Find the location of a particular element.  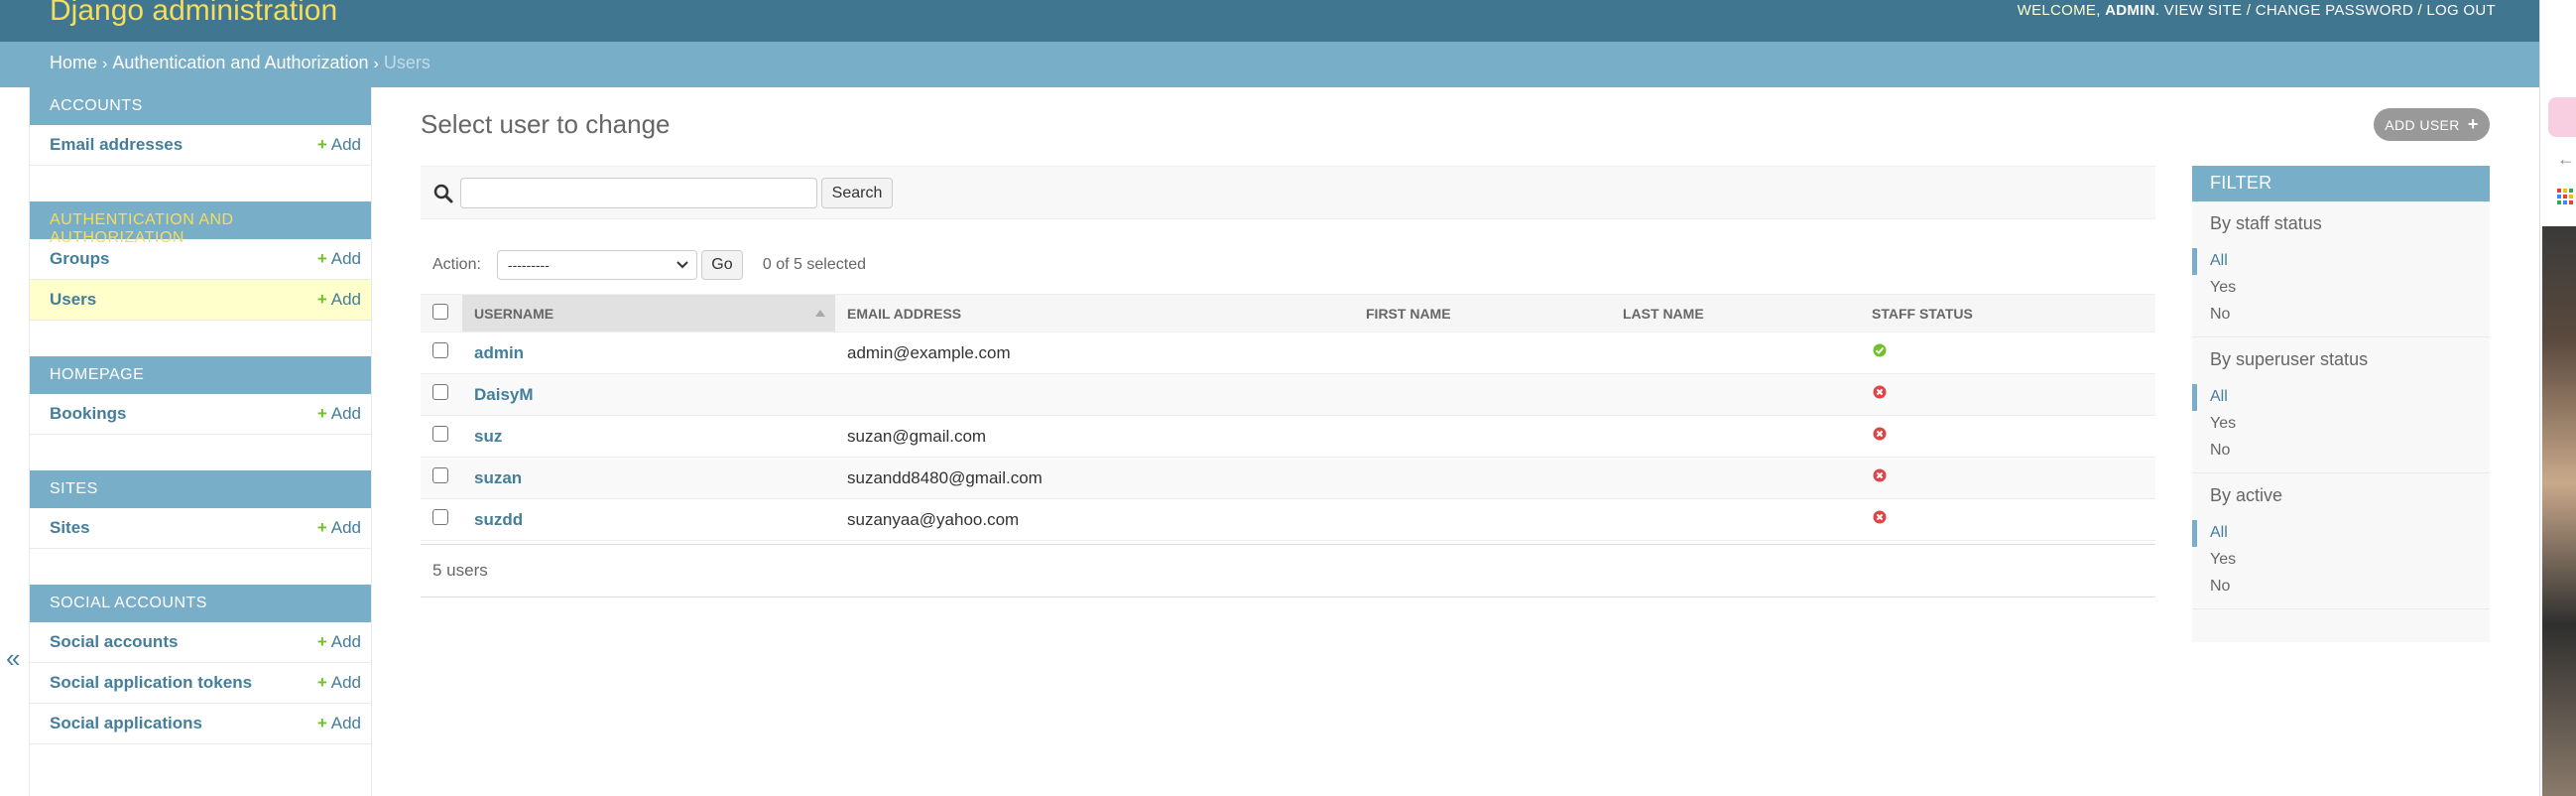

sidebar-item-label: Groups is located at coordinates (79, 259).